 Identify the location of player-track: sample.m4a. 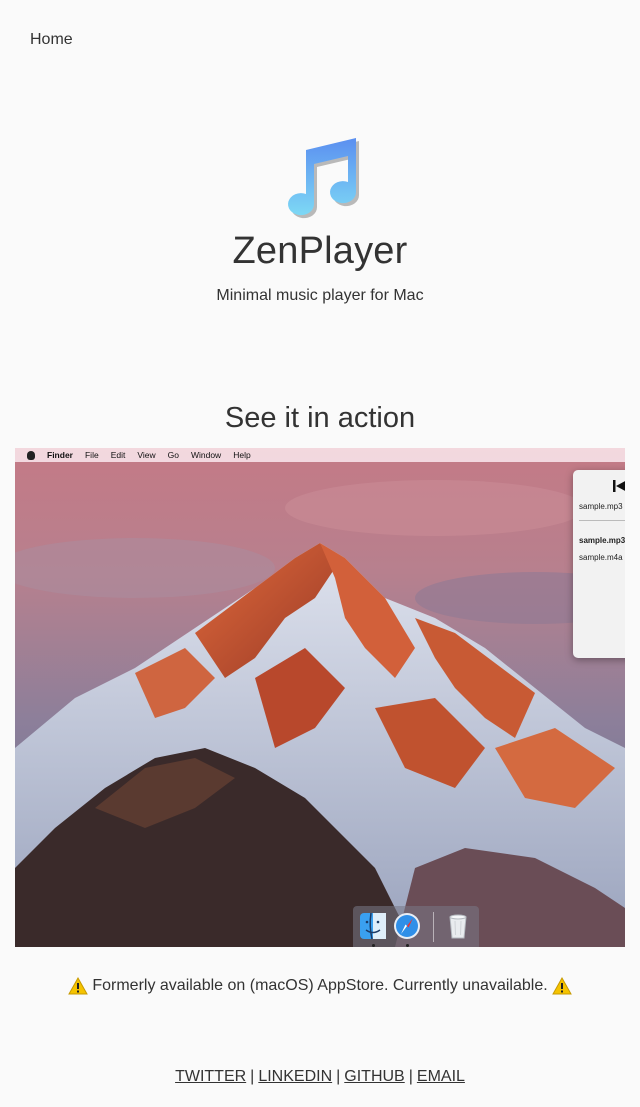
(601, 557).